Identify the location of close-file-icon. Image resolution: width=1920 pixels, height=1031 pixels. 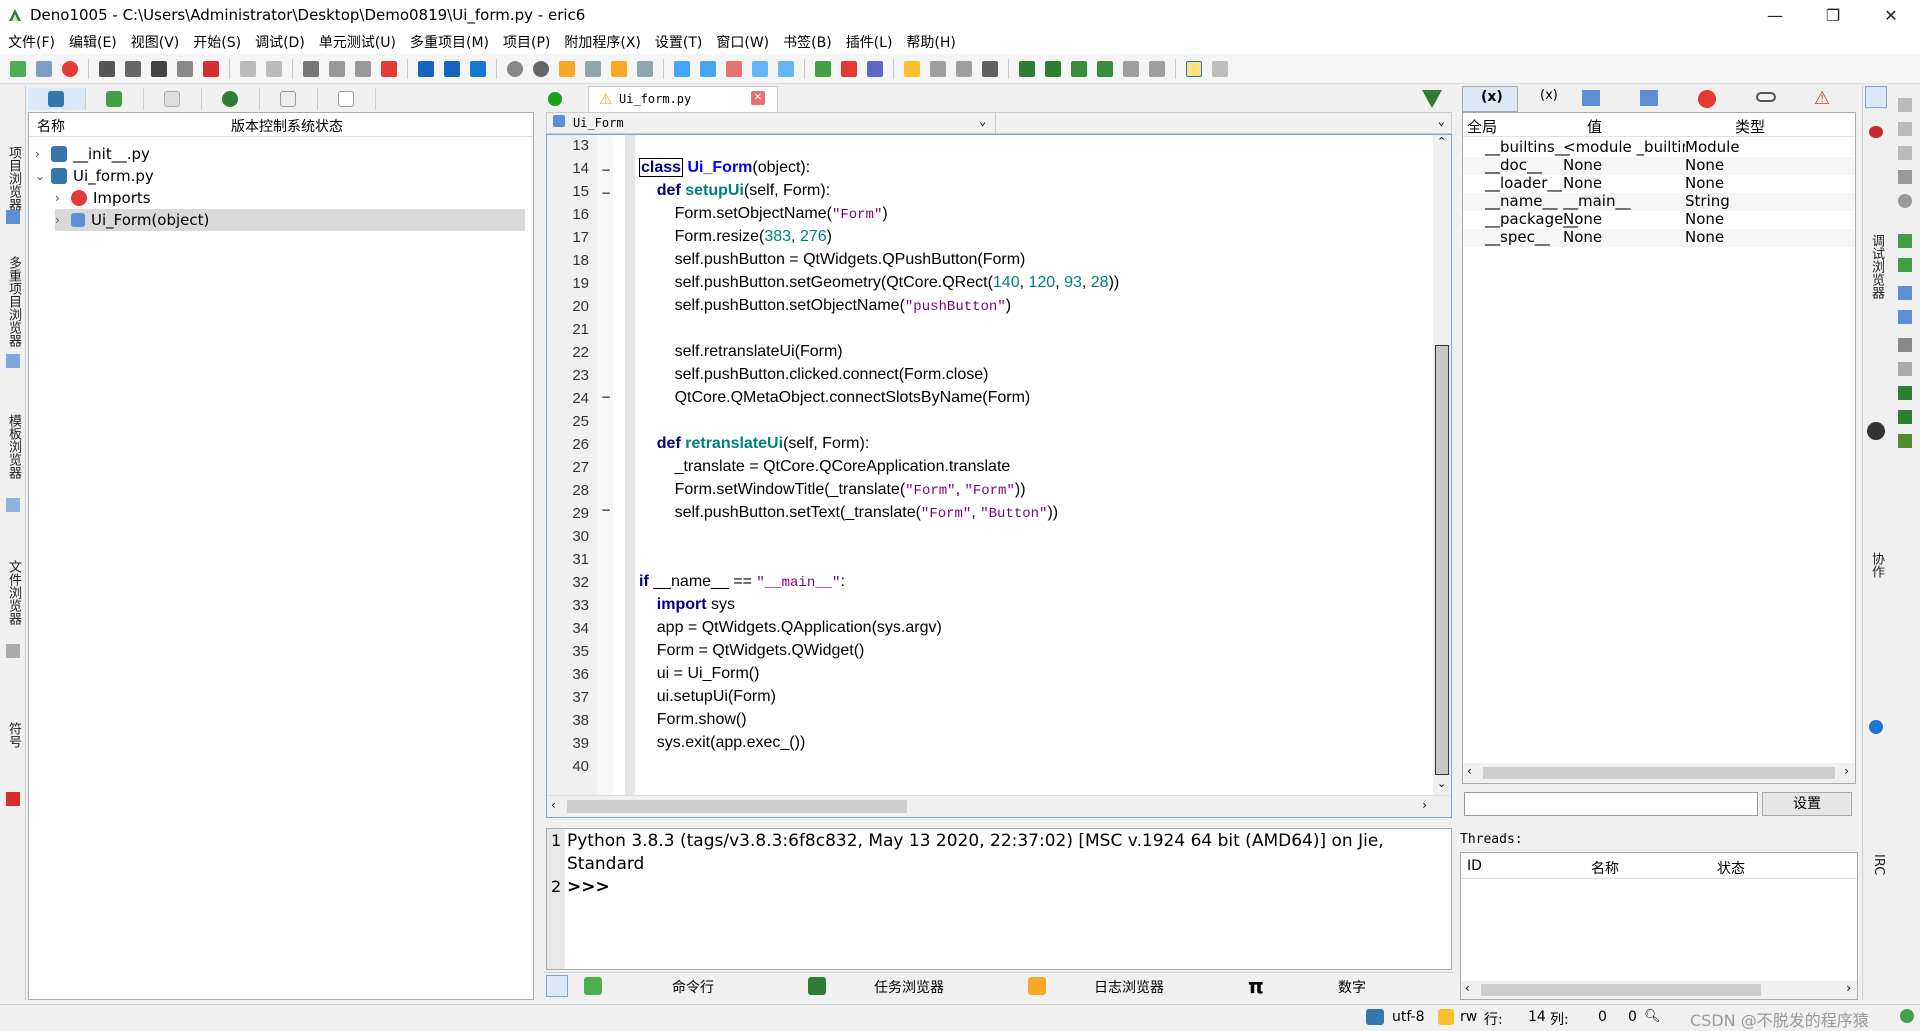
(70, 68).